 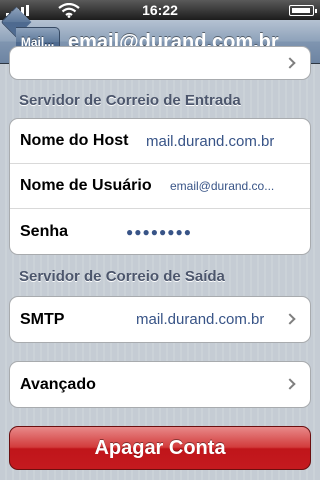 I want to click on username-label: Nome de Usuário, so click(x=86, y=185).